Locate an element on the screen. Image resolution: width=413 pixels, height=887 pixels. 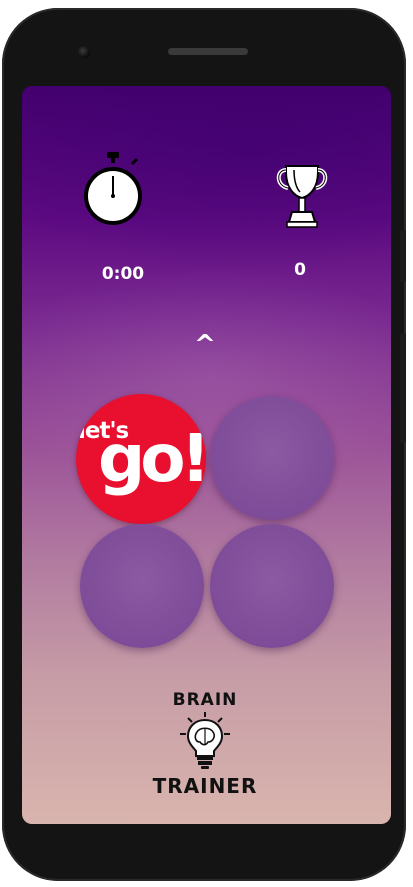
timer-value: 0:00 is located at coordinates (123, 274).